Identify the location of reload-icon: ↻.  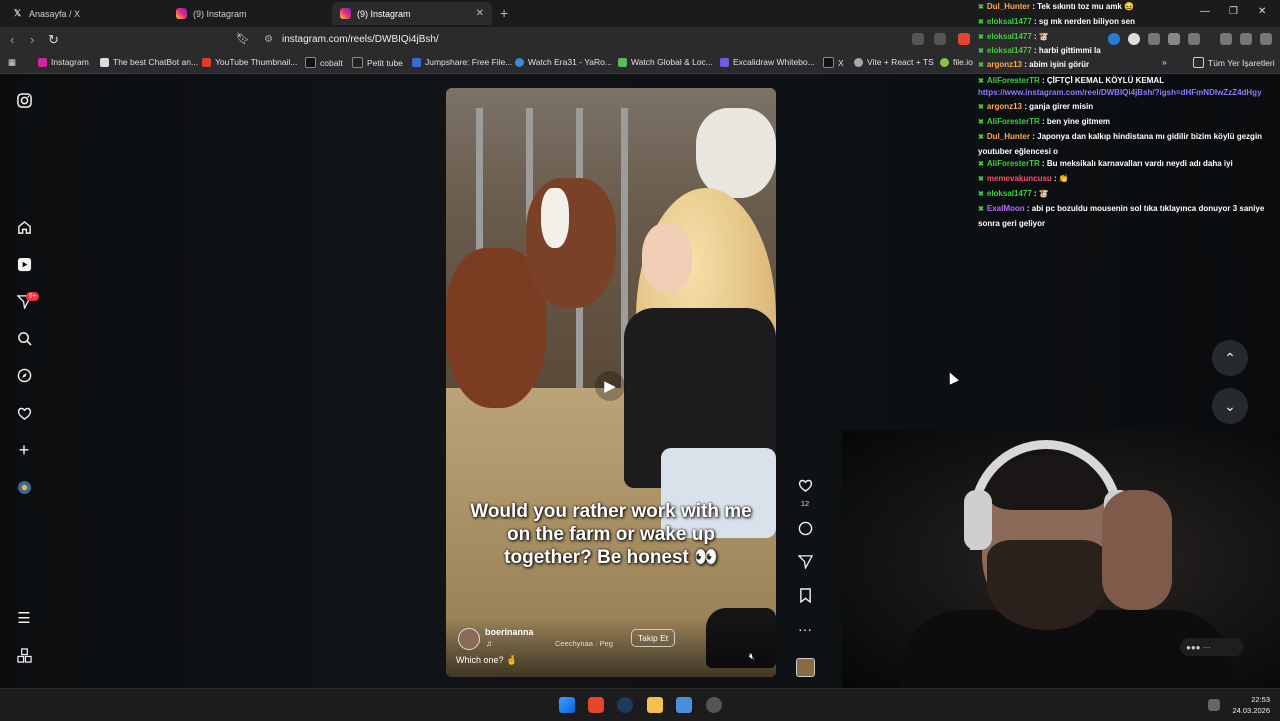
(53, 40).